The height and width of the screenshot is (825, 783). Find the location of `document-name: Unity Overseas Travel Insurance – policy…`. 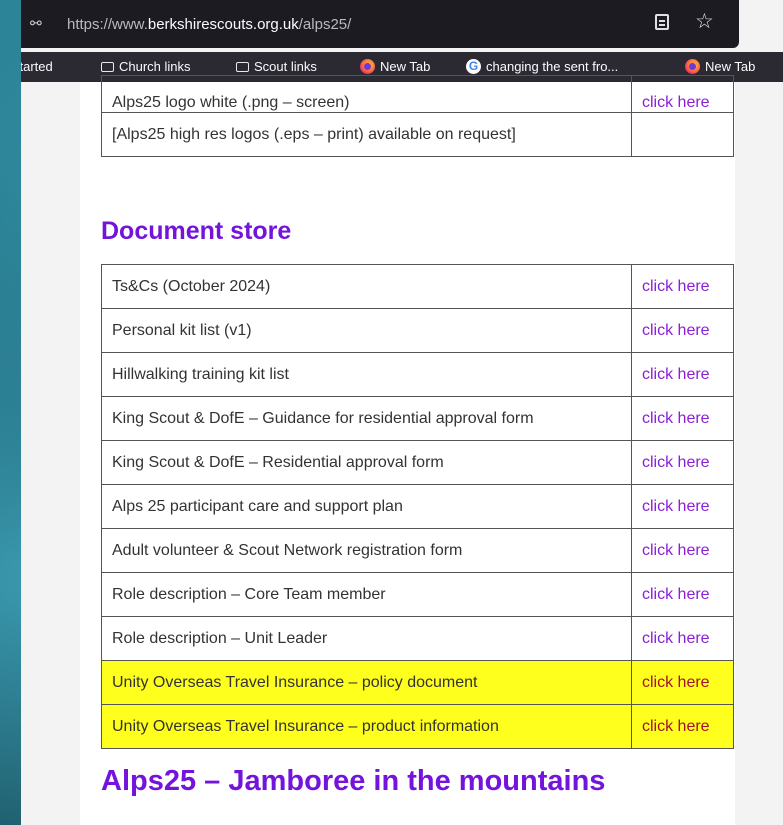

document-name: Unity Overseas Travel Insurance – policy… is located at coordinates (366, 682).